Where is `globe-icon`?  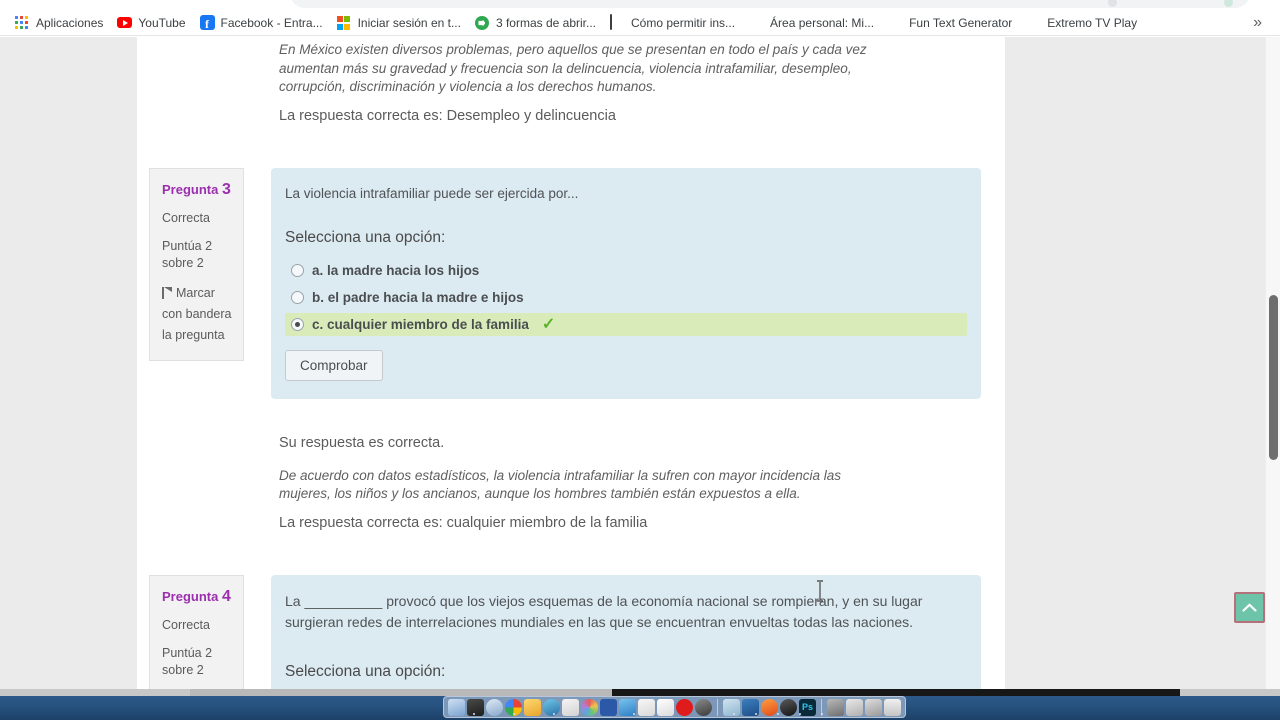
globe-icon is located at coordinates (756, 22).